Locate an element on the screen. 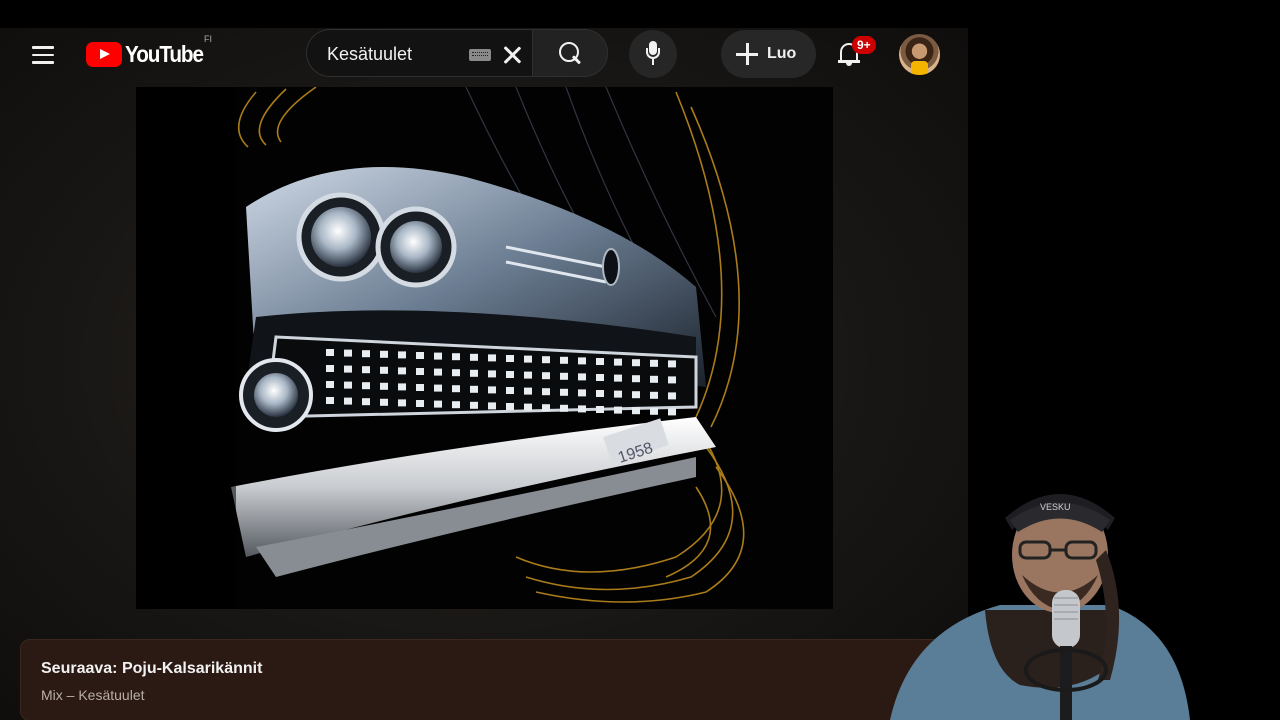  account-avatar is located at coordinates (919, 54).